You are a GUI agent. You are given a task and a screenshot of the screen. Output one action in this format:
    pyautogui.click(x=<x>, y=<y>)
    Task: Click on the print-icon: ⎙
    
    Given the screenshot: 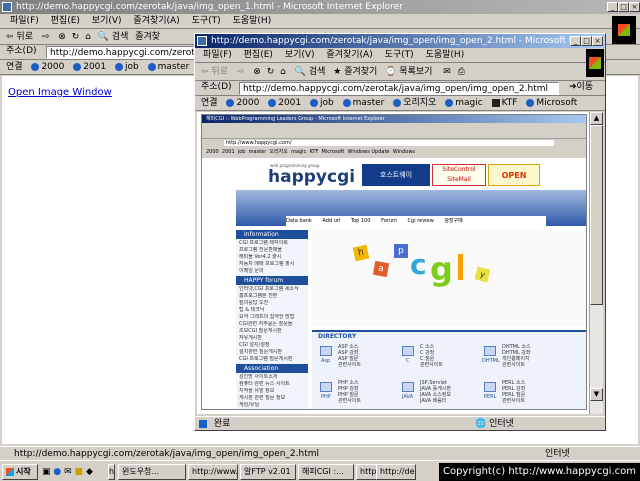 What is the action you would take?
    pyautogui.click(x=461, y=72)
    